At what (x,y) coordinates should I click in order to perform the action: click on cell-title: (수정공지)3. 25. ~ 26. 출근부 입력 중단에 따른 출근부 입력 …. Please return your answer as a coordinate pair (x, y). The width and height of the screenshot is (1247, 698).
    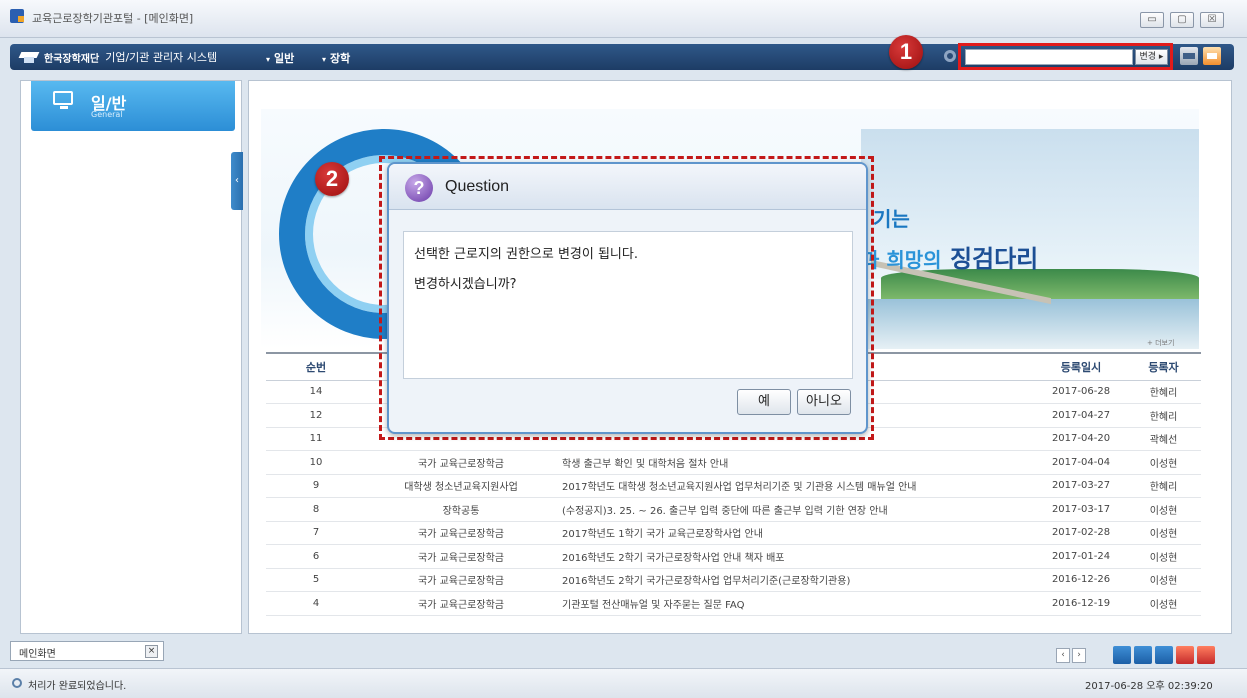
    Looking at the image, I should click on (796, 509).